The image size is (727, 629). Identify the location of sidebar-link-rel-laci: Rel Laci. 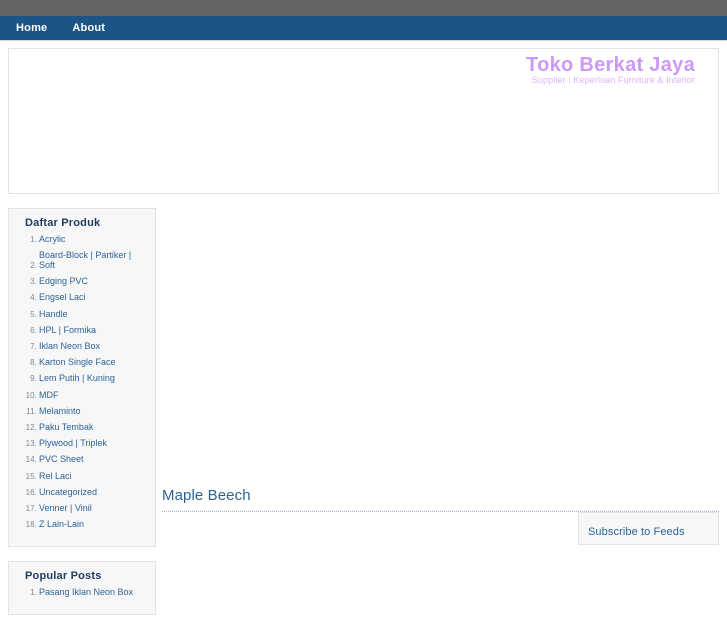
(55, 476).